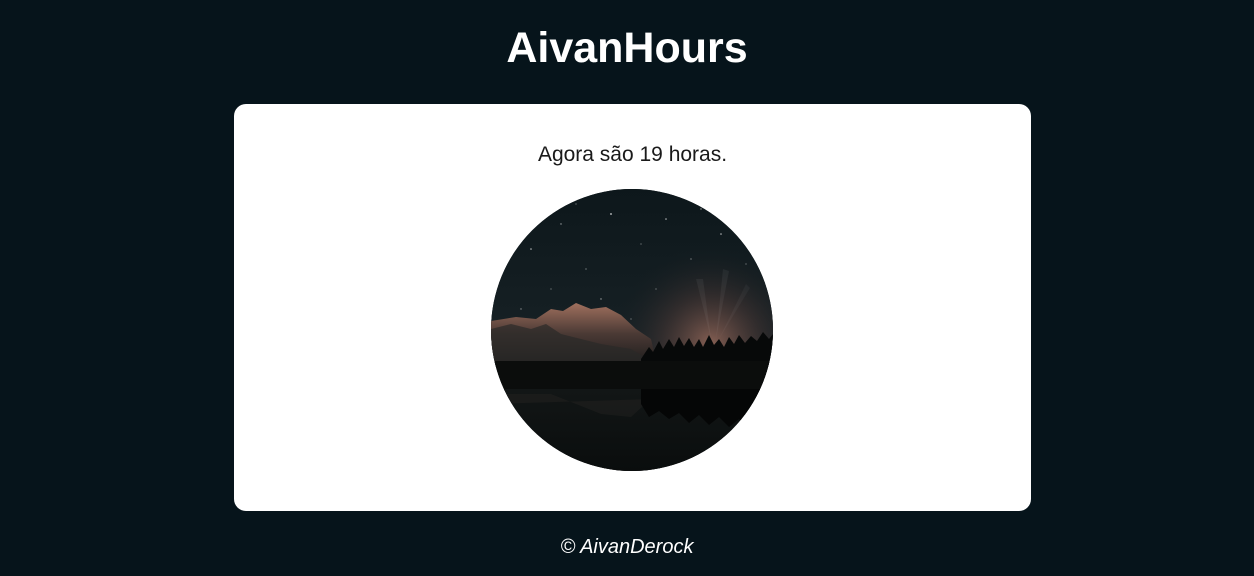  I want to click on night-landscape-illustration, so click(632, 330).